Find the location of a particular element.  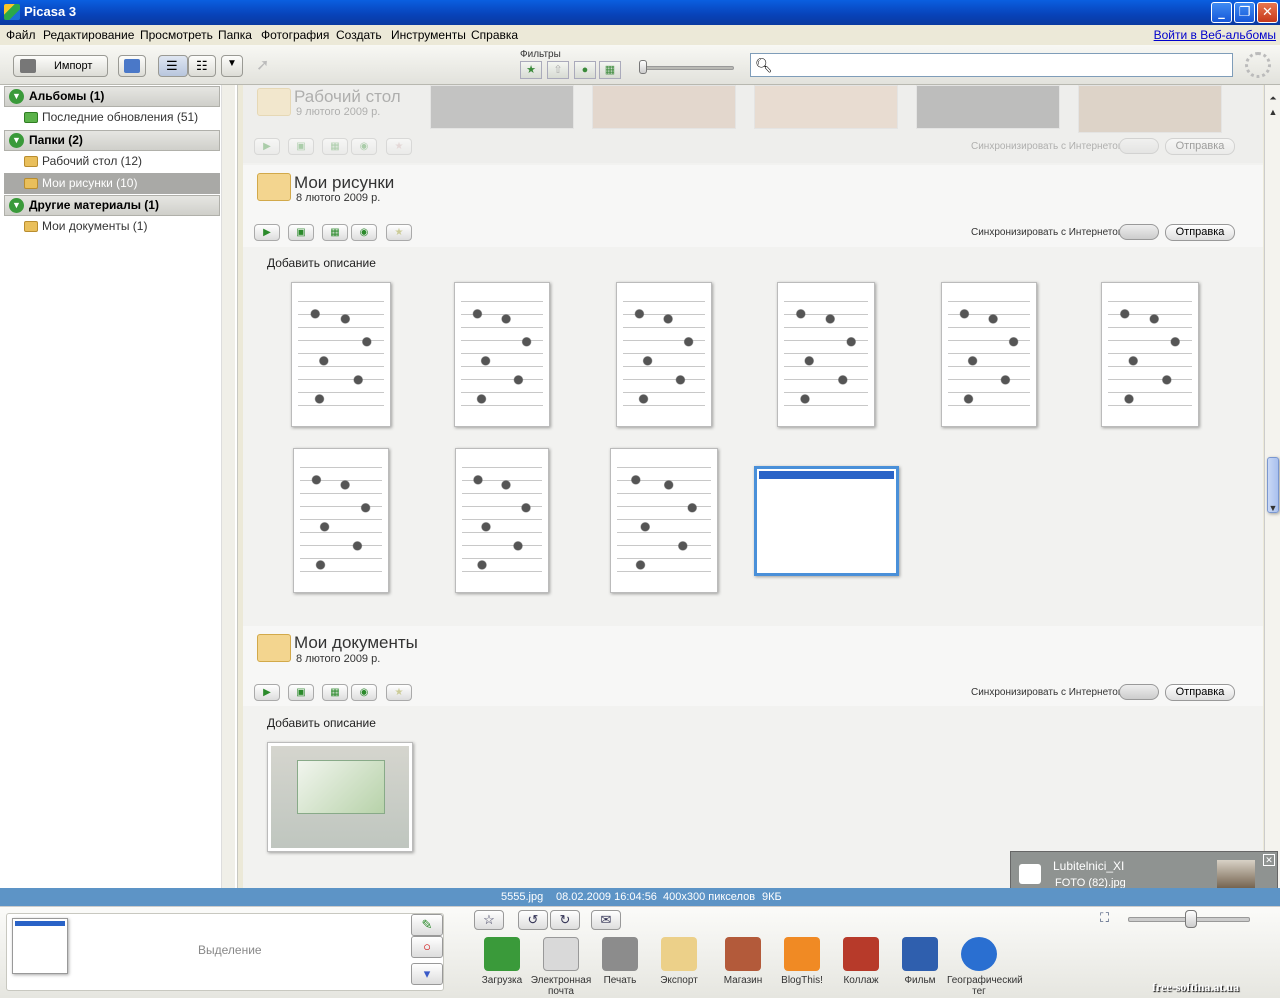

add-to-album-button is located at coordinates (132, 66).